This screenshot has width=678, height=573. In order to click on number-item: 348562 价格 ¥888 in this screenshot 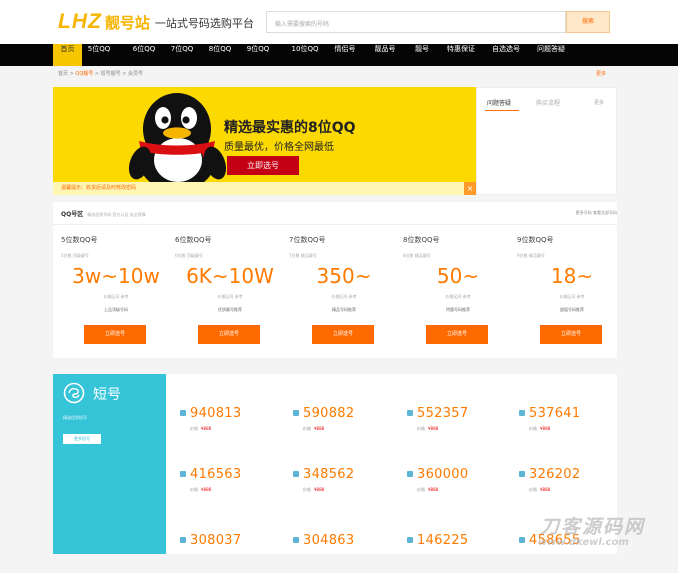, I will do `click(339, 477)`.